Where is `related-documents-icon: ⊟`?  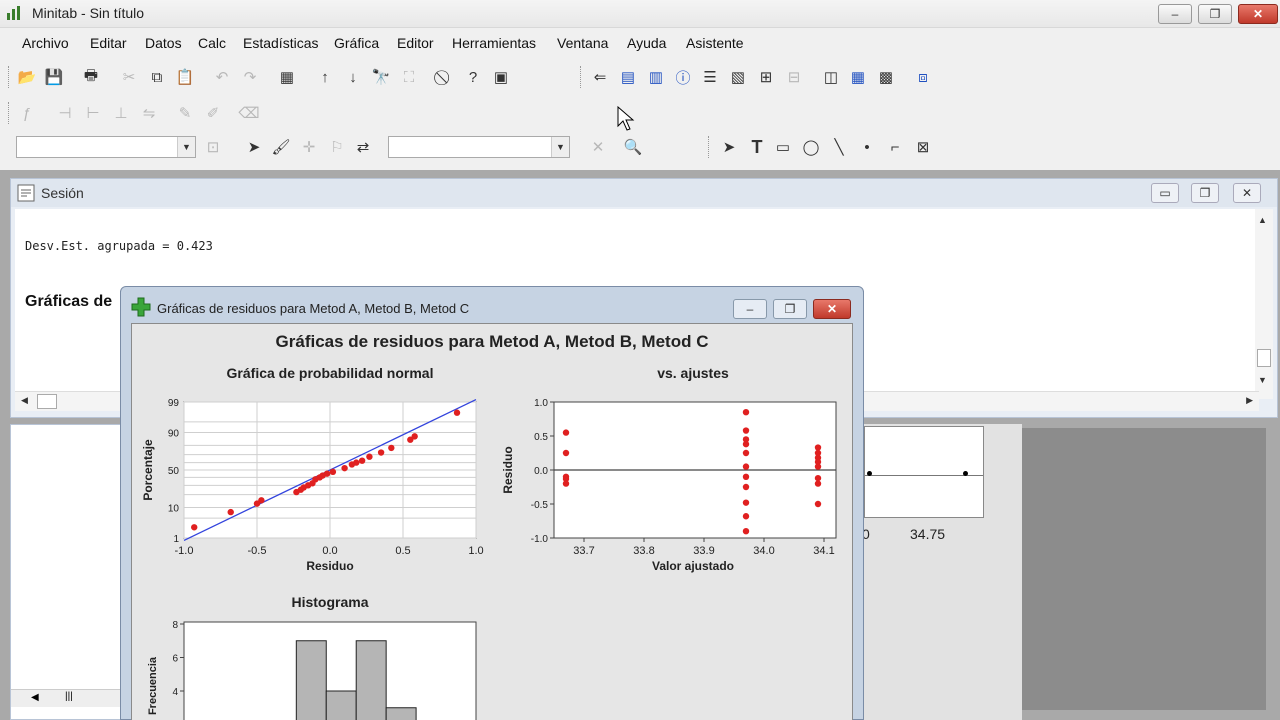
related-documents-icon: ⊟ is located at coordinates (794, 77).